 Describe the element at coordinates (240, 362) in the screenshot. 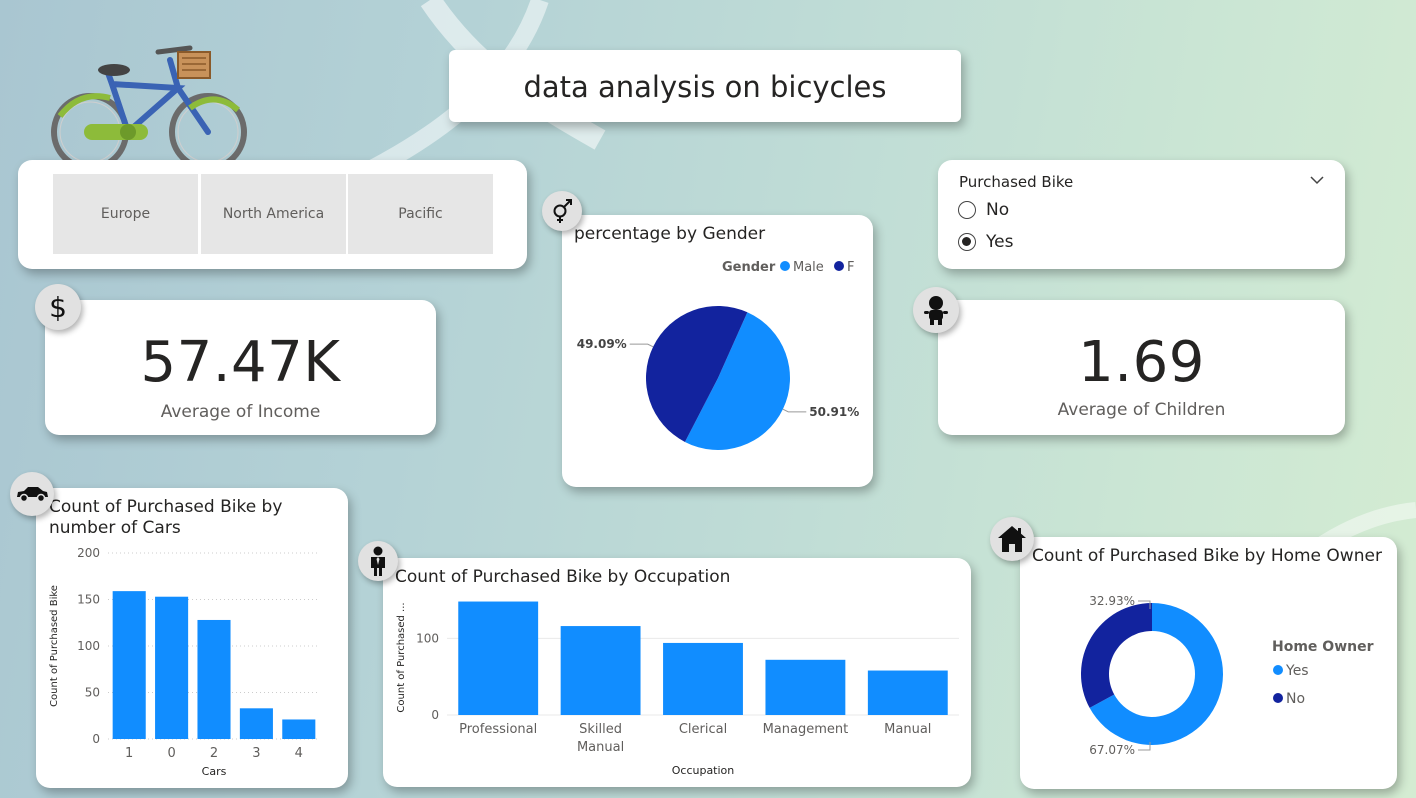

I see `kpi-income-value: 57.47K` at that location.